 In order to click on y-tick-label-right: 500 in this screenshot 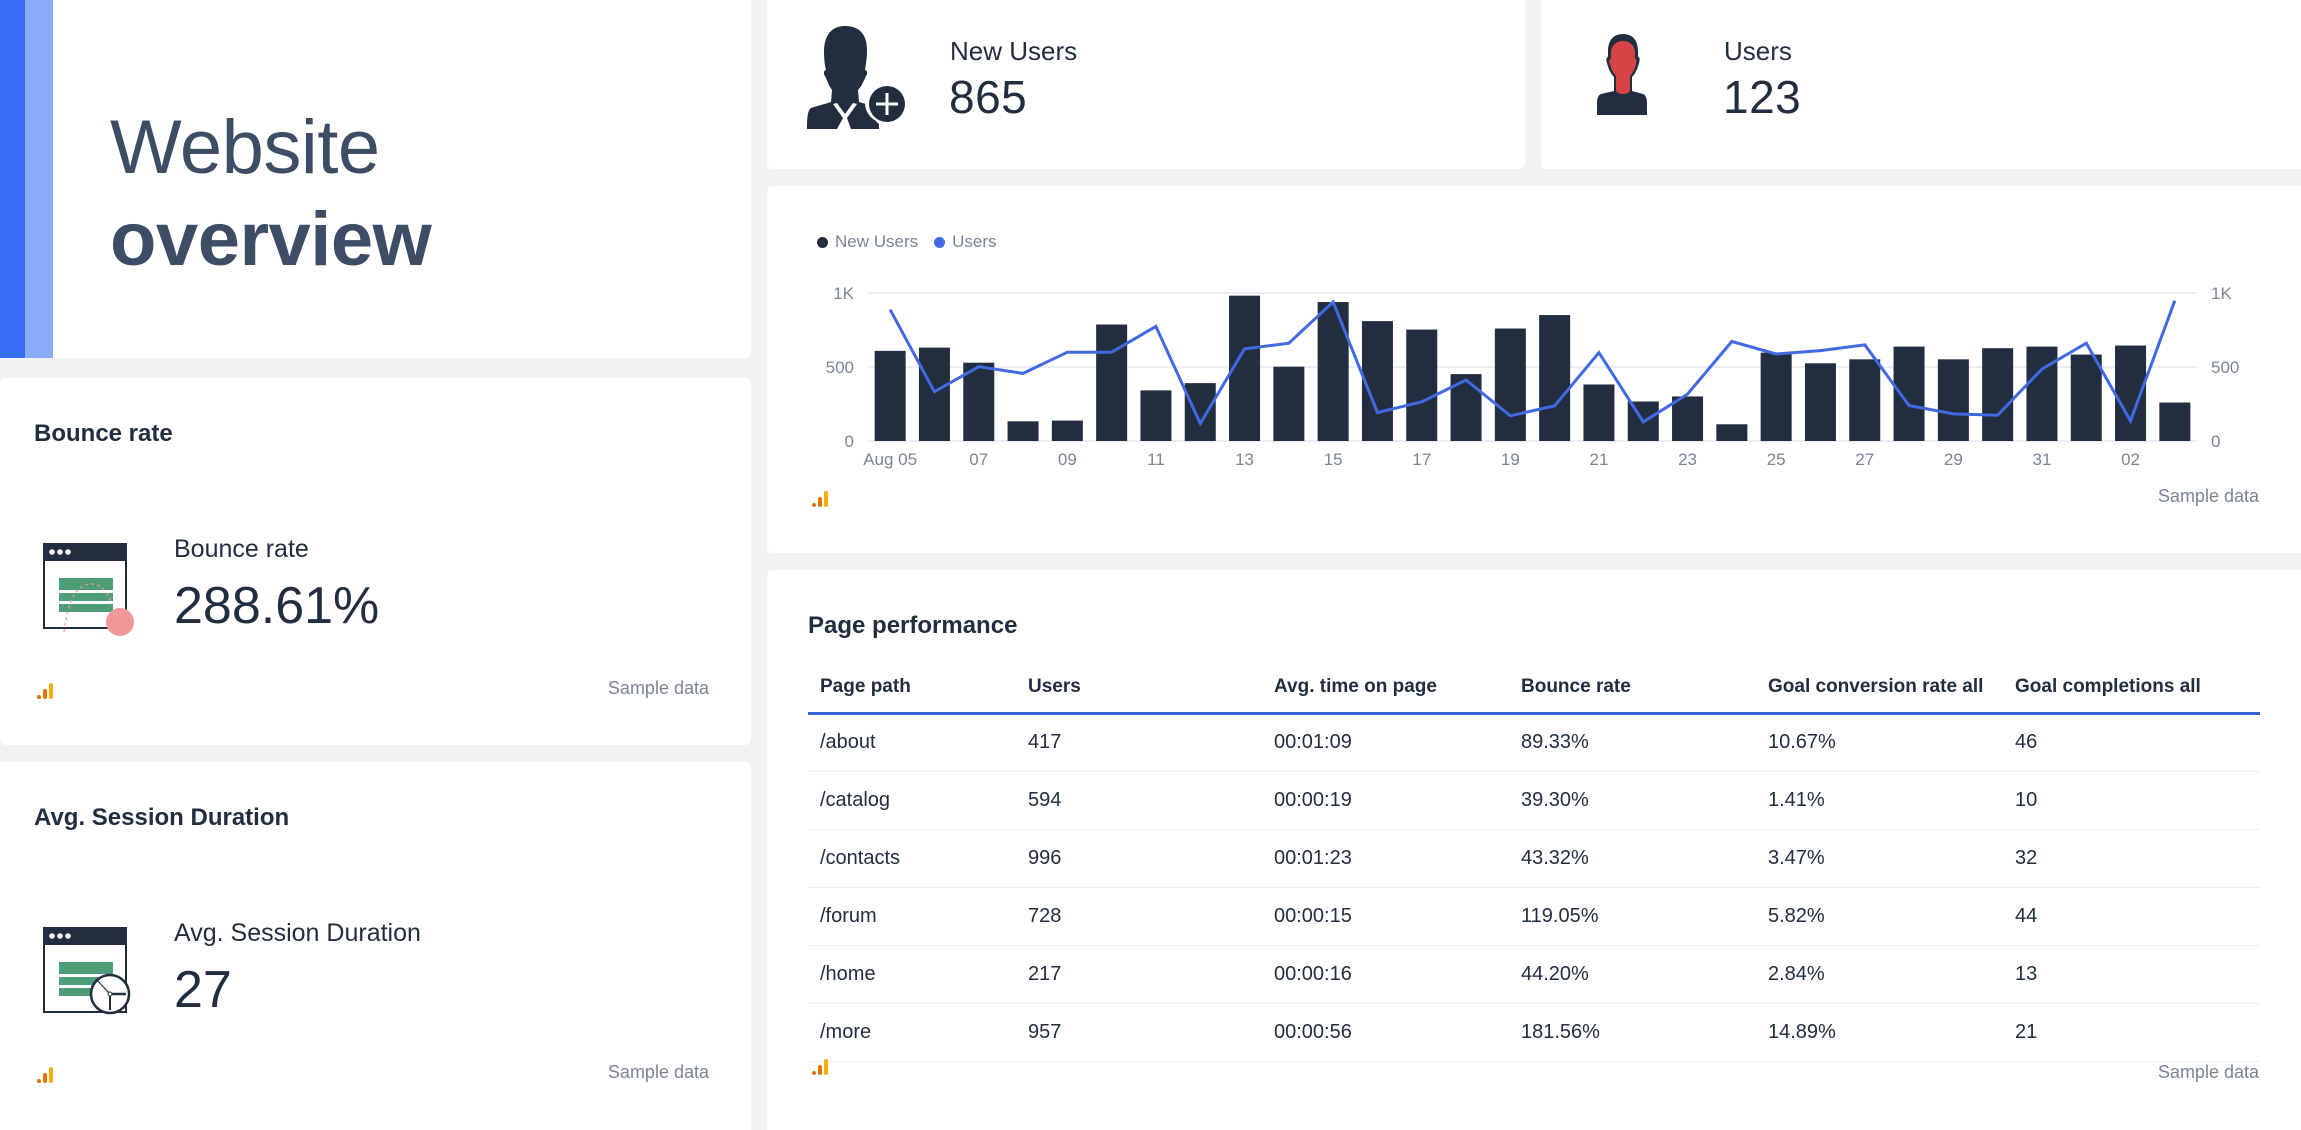, I will do `click(2225, 367)`.